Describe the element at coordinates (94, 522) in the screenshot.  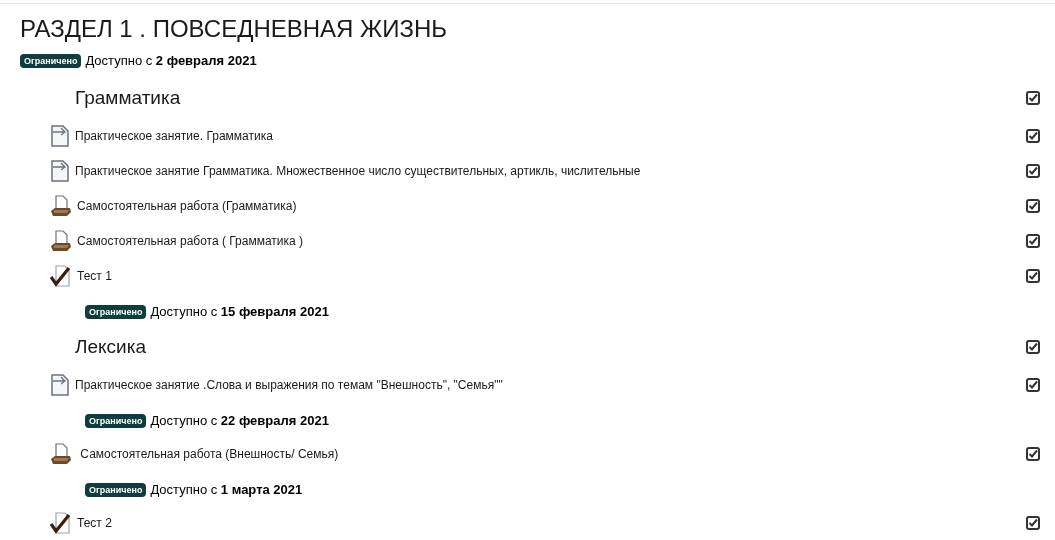
I see `activity-link: Тест 2` at that location.